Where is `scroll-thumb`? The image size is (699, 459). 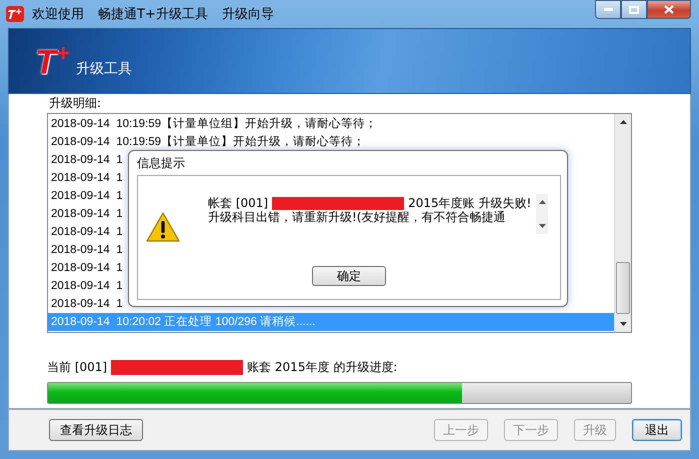
scroll-thumb is located at coordinates (623, 288).